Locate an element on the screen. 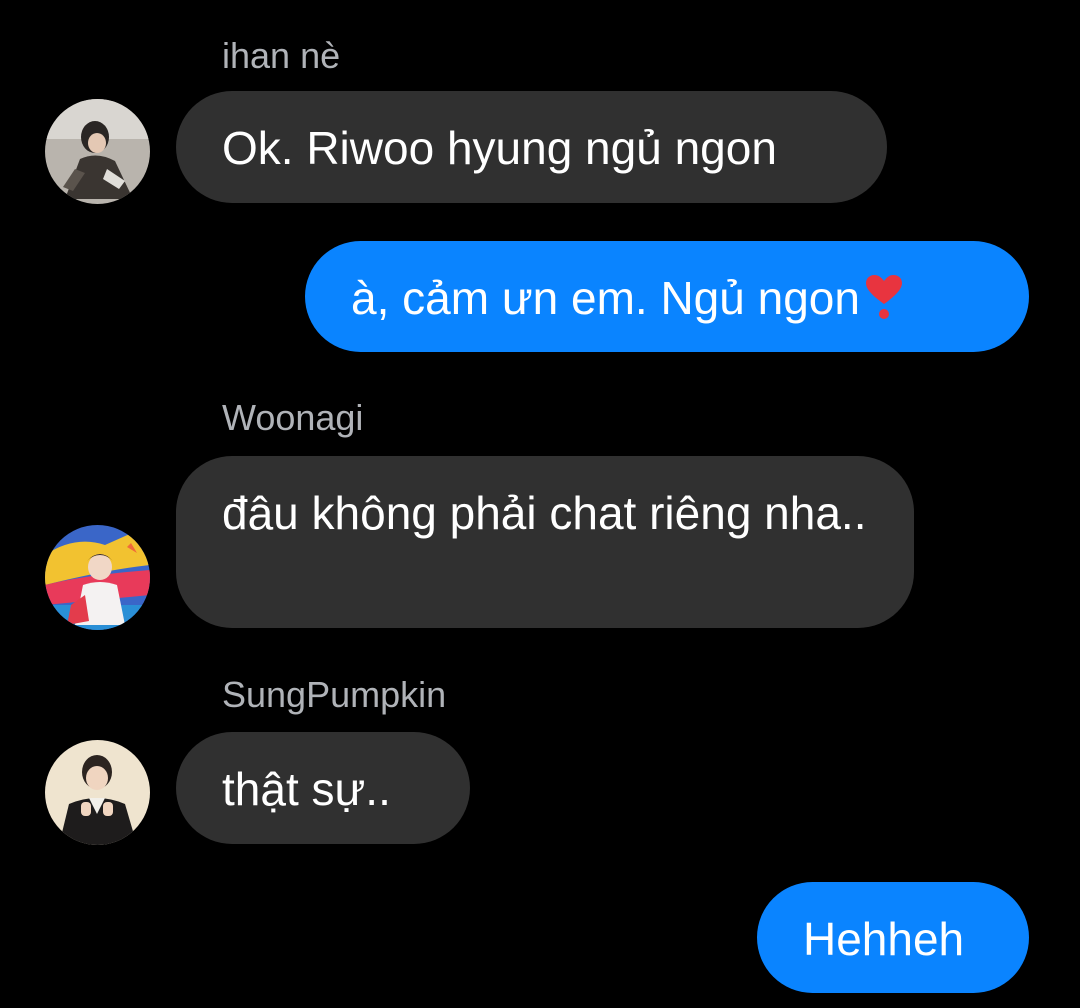 The height and width of the screenshot is (1008, 1080). sender-name: Woonagi is located at coordinates (293, 417).